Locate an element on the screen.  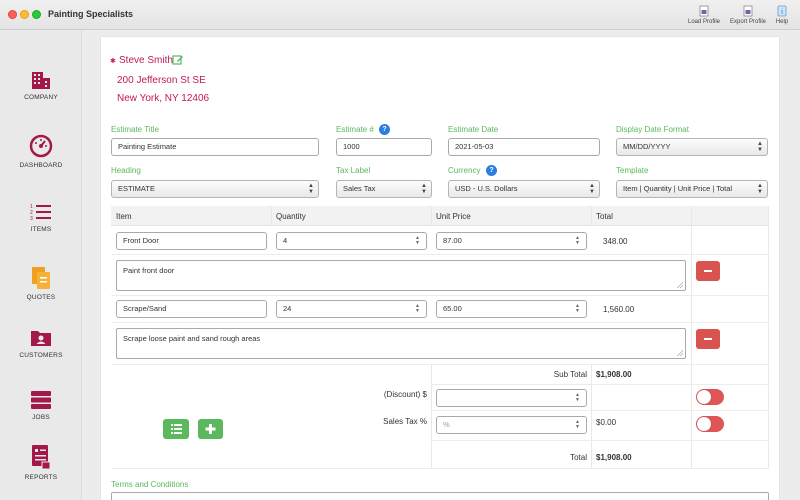
gauge-icon is located at coordinates (41, 146).